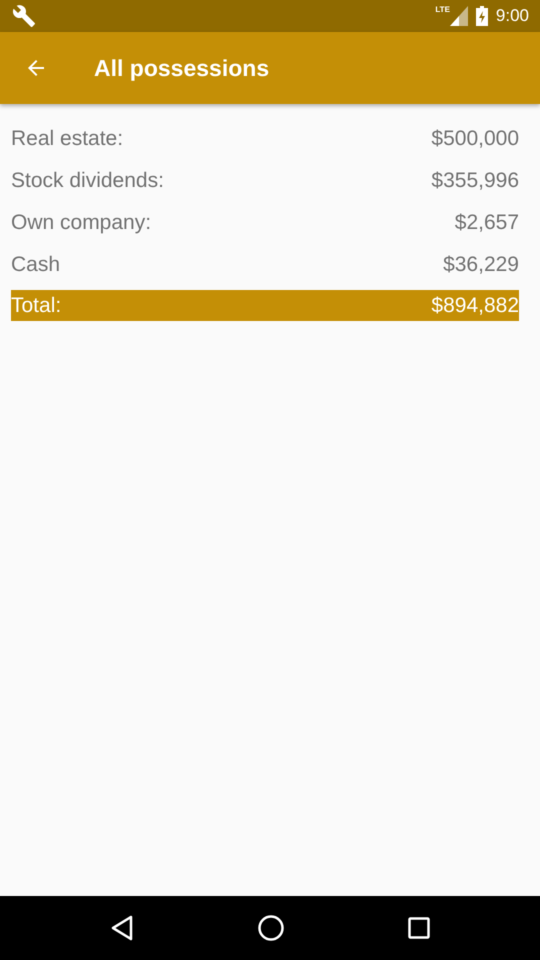  What do you see at coordinates (271, 928) in the screenshot?
I see `home-circle-icon` at bounding box center [271, 928].